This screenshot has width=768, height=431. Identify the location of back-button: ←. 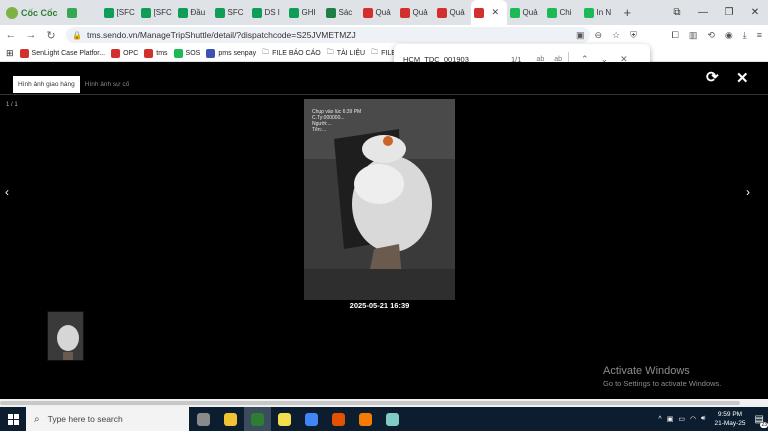
(11, 35).